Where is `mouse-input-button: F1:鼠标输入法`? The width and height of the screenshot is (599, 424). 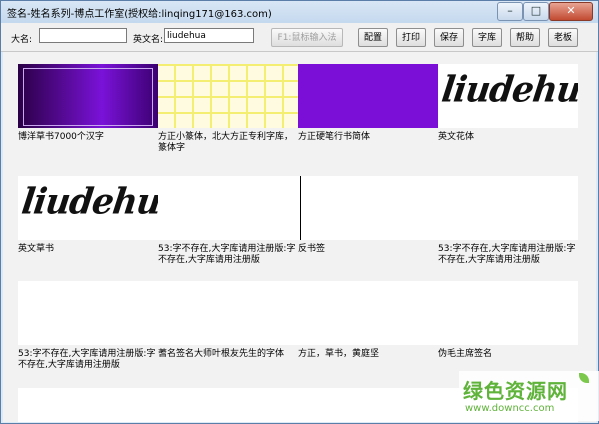 mouse-input-button: F1:鼠标输入法 is located at coordinates (307, 37).